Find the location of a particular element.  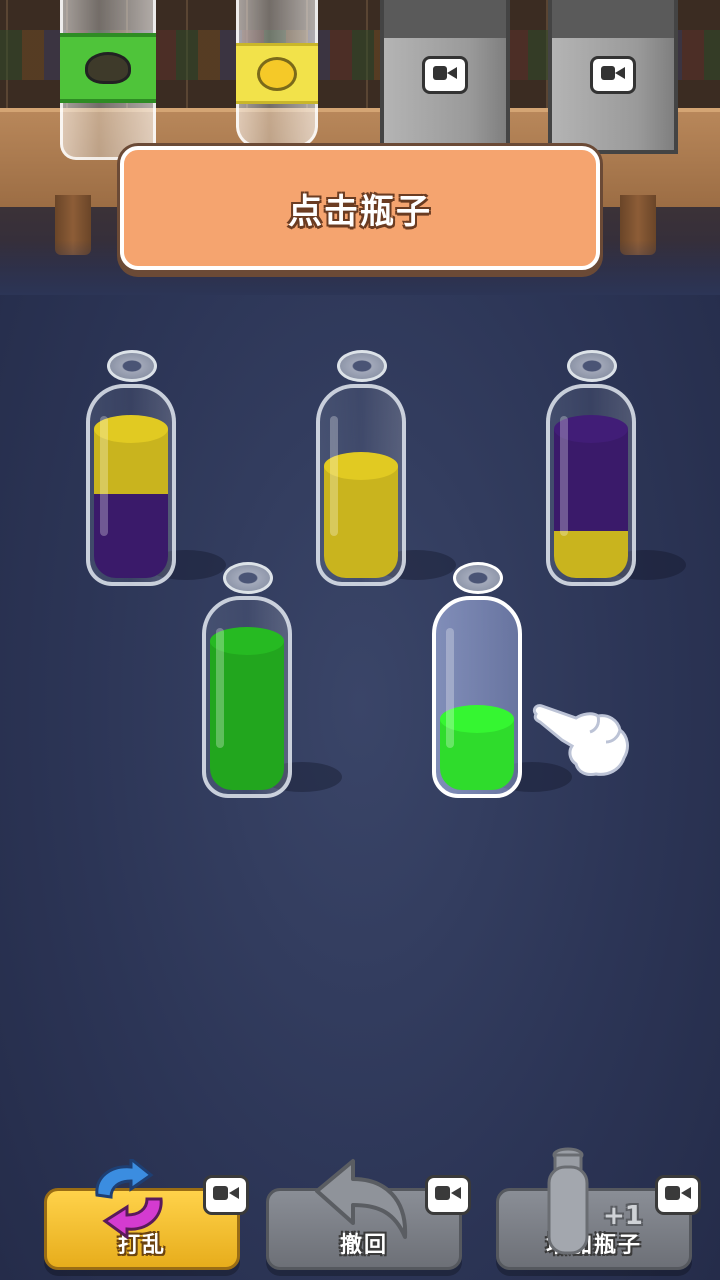

hint-banner: 点击瓶子 is located at coordinates (360, 208).